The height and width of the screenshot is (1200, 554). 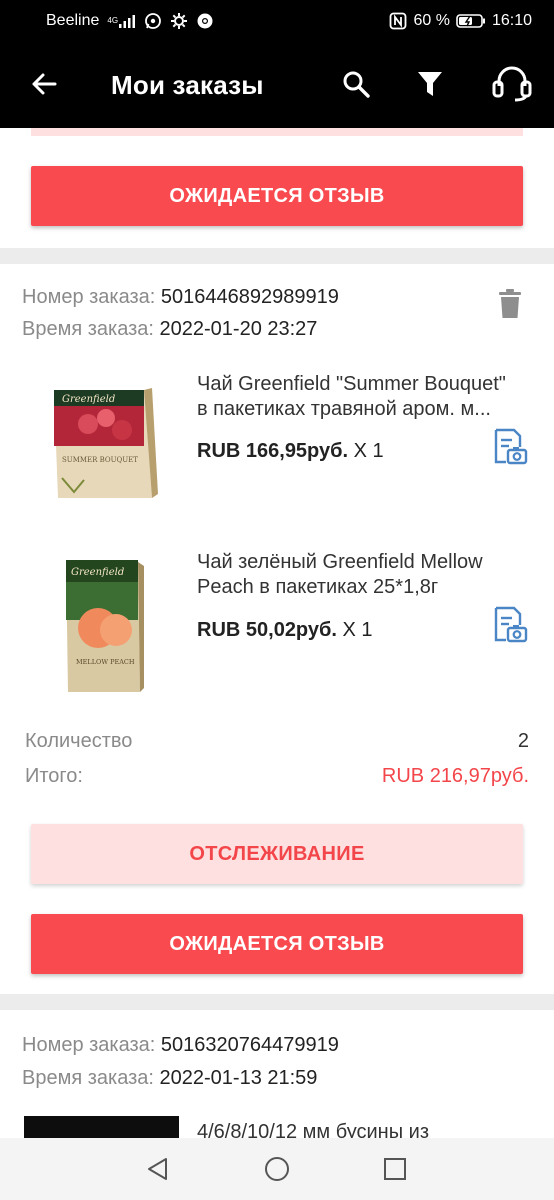 I want to click on back-arrow-icon, so click(x=44, y=84).